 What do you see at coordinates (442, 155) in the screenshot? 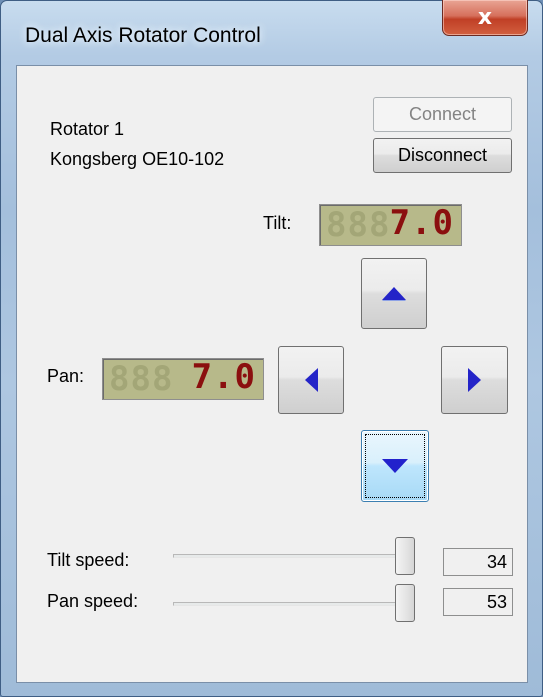
I see `disconnect-button: Disconnect` at bounding box center [442, 155].